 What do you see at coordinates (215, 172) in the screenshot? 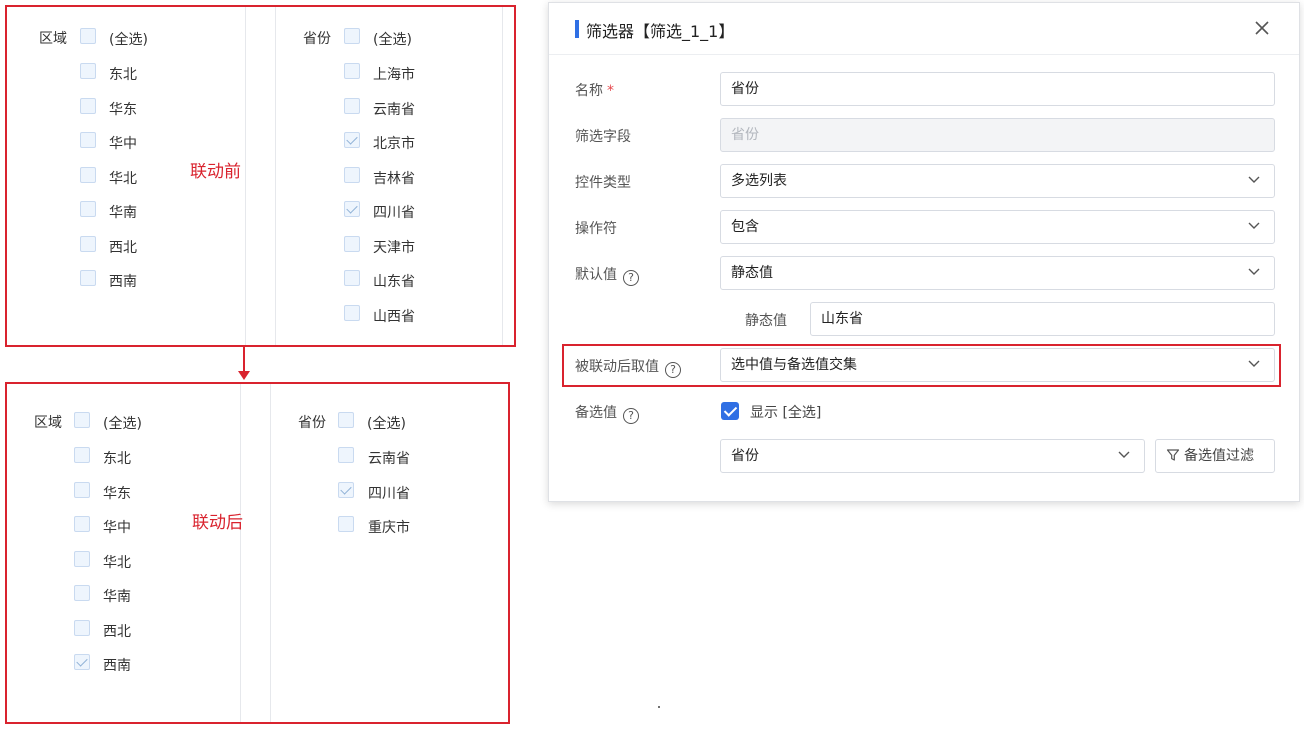
I see `before-linkage-tag: 联动前` at bounding box center [215, 172].